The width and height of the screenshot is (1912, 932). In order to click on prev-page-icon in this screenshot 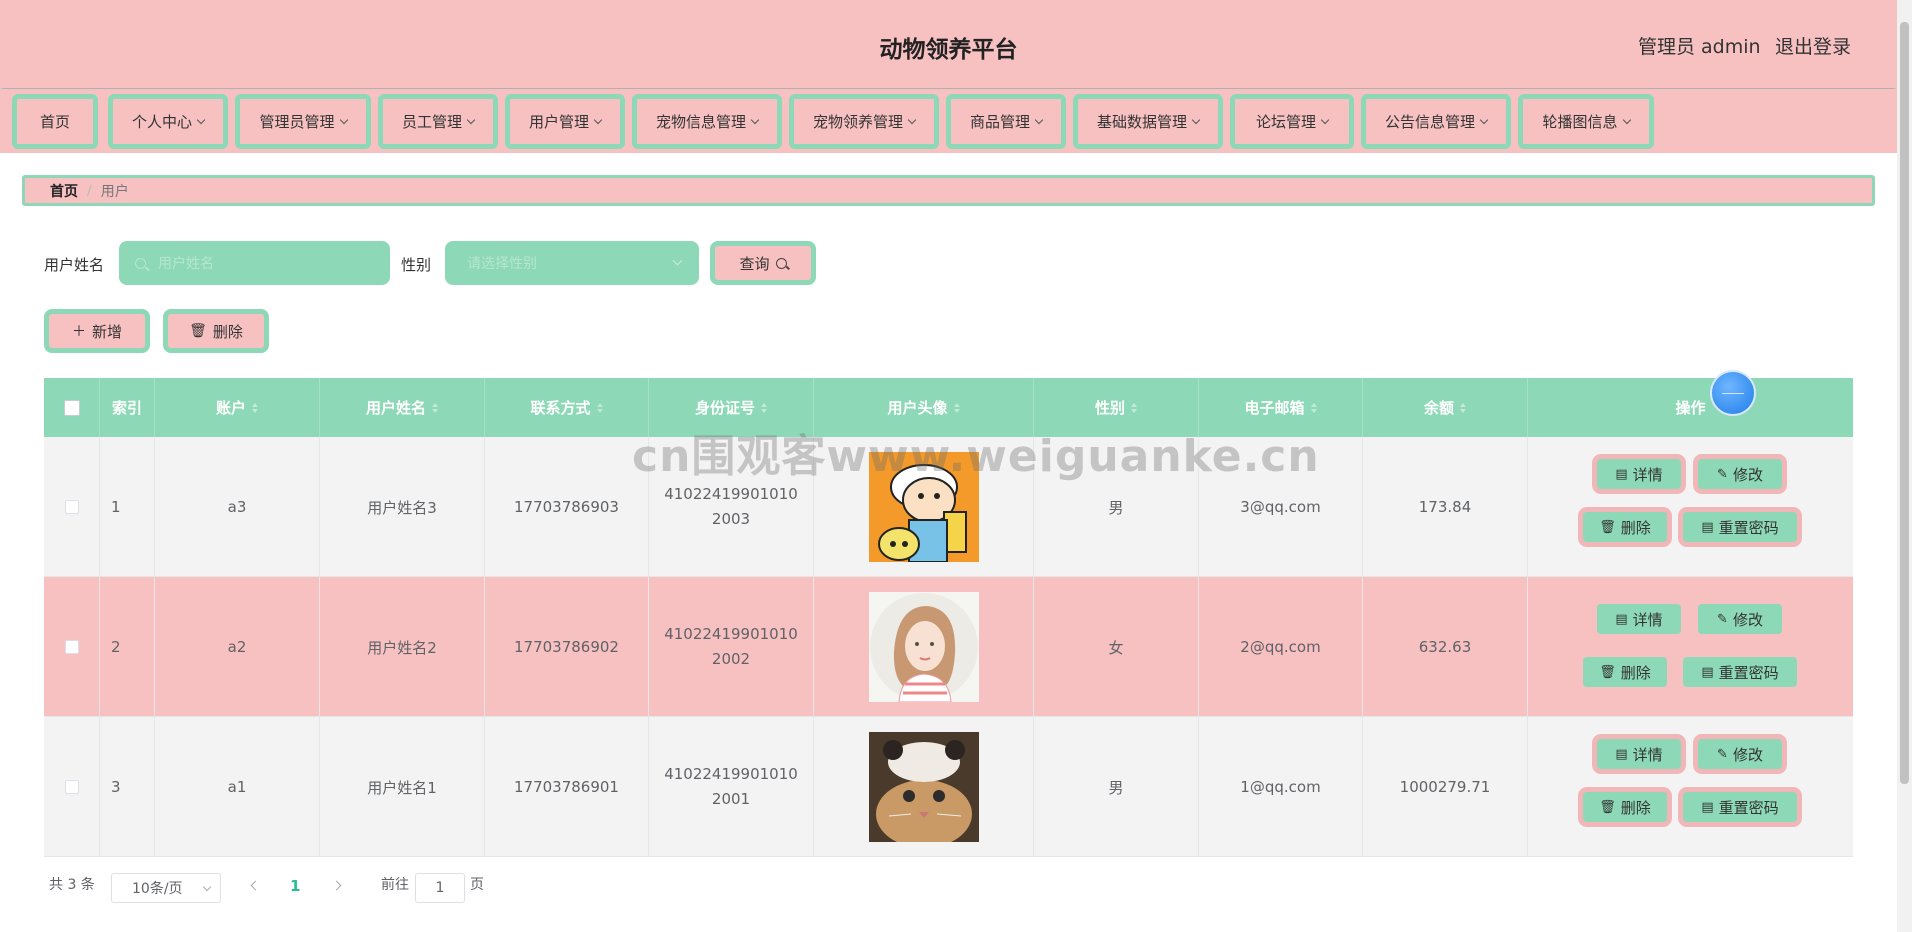, I will do `click(255, 885)`.